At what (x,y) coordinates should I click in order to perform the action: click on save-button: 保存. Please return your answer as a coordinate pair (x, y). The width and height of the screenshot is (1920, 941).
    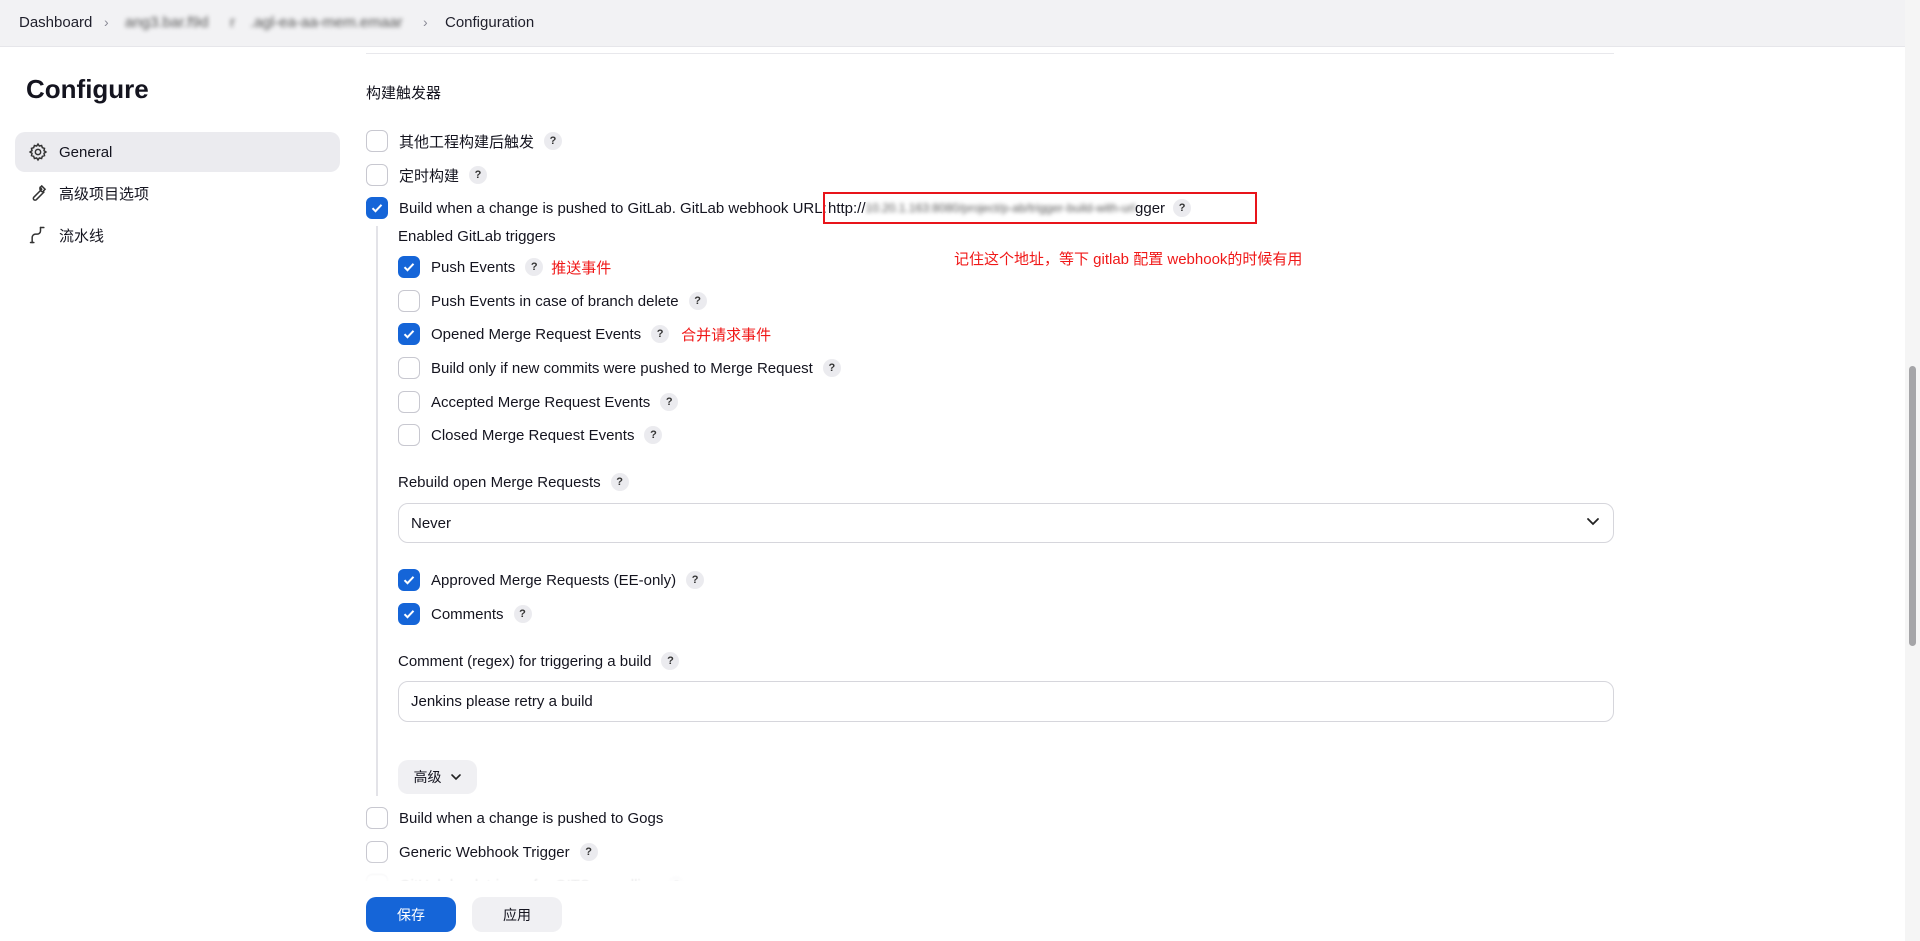
    Looking at the image, I should click on (411, 914).